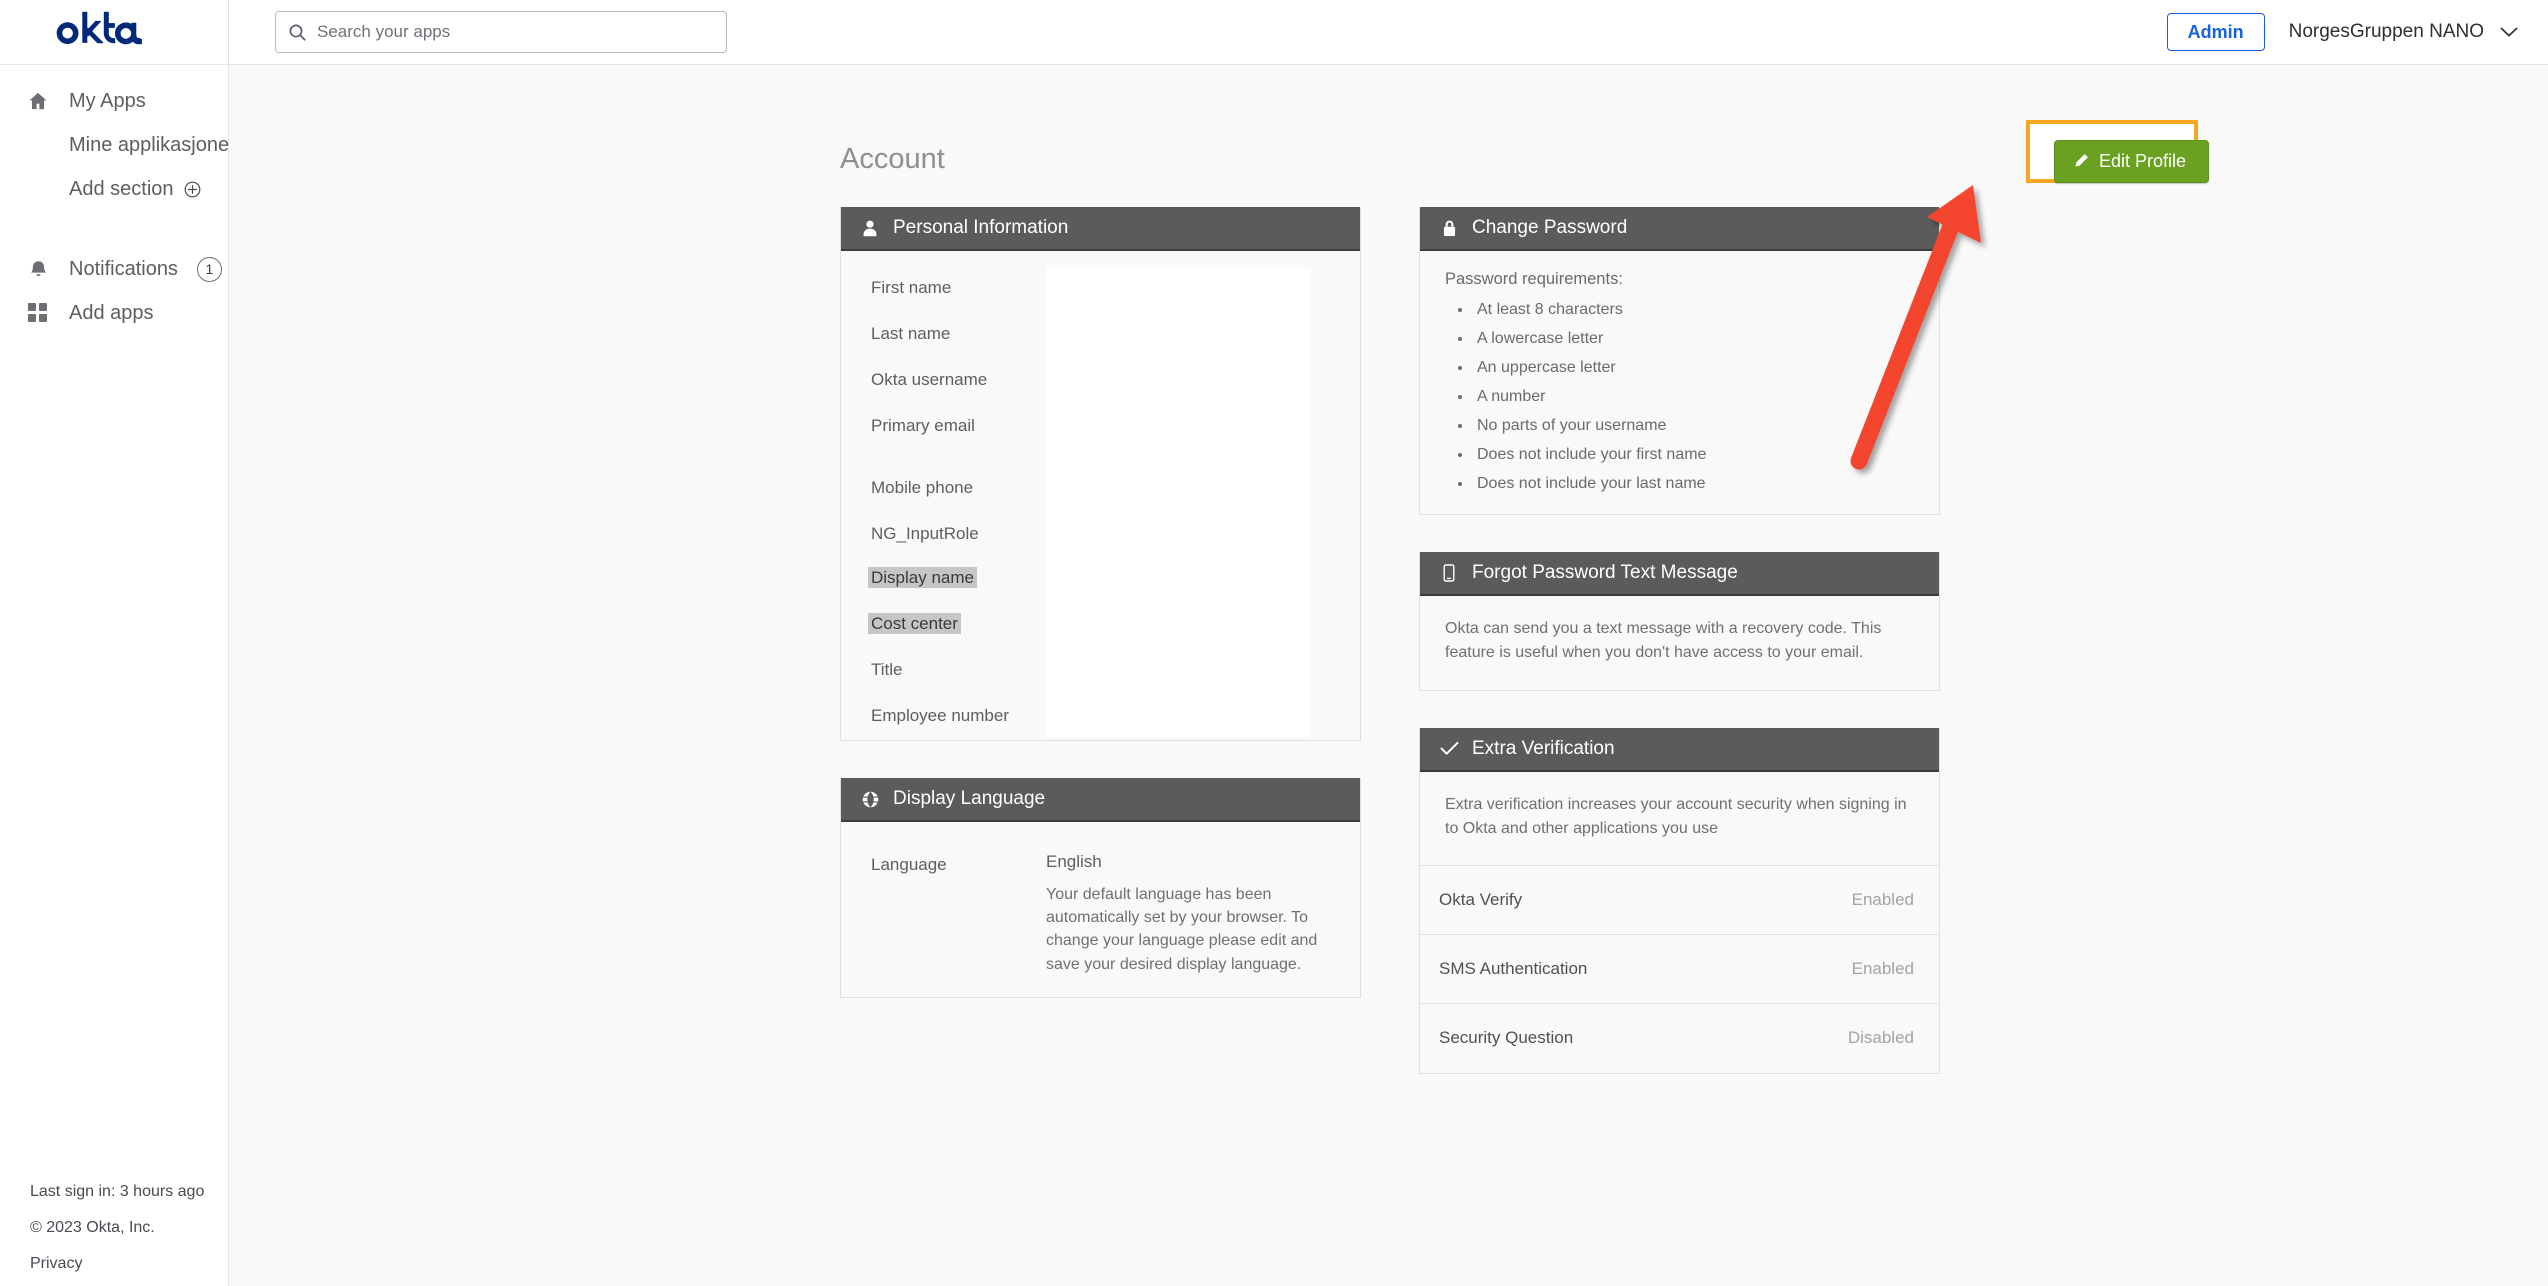  I want to click on bell-icon, so click(38, 269).